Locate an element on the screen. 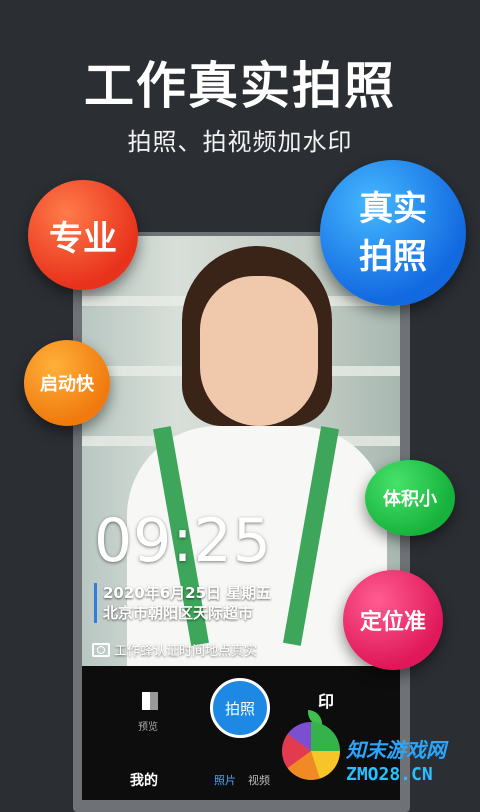  tab-photo: 照片 is located at coordinates (225, 780).